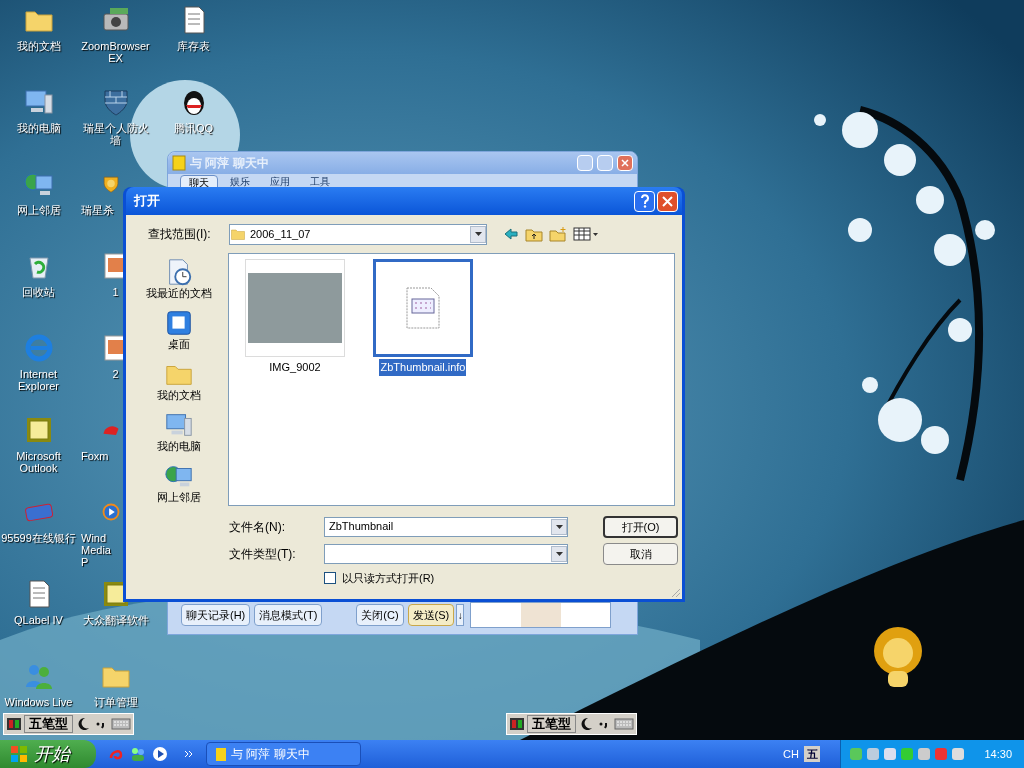 The width and height of the screenshot is (1024, 768). Describe the element at coordinates (540, 615) in the screenshot. I see `figure-placeholder` at that location.